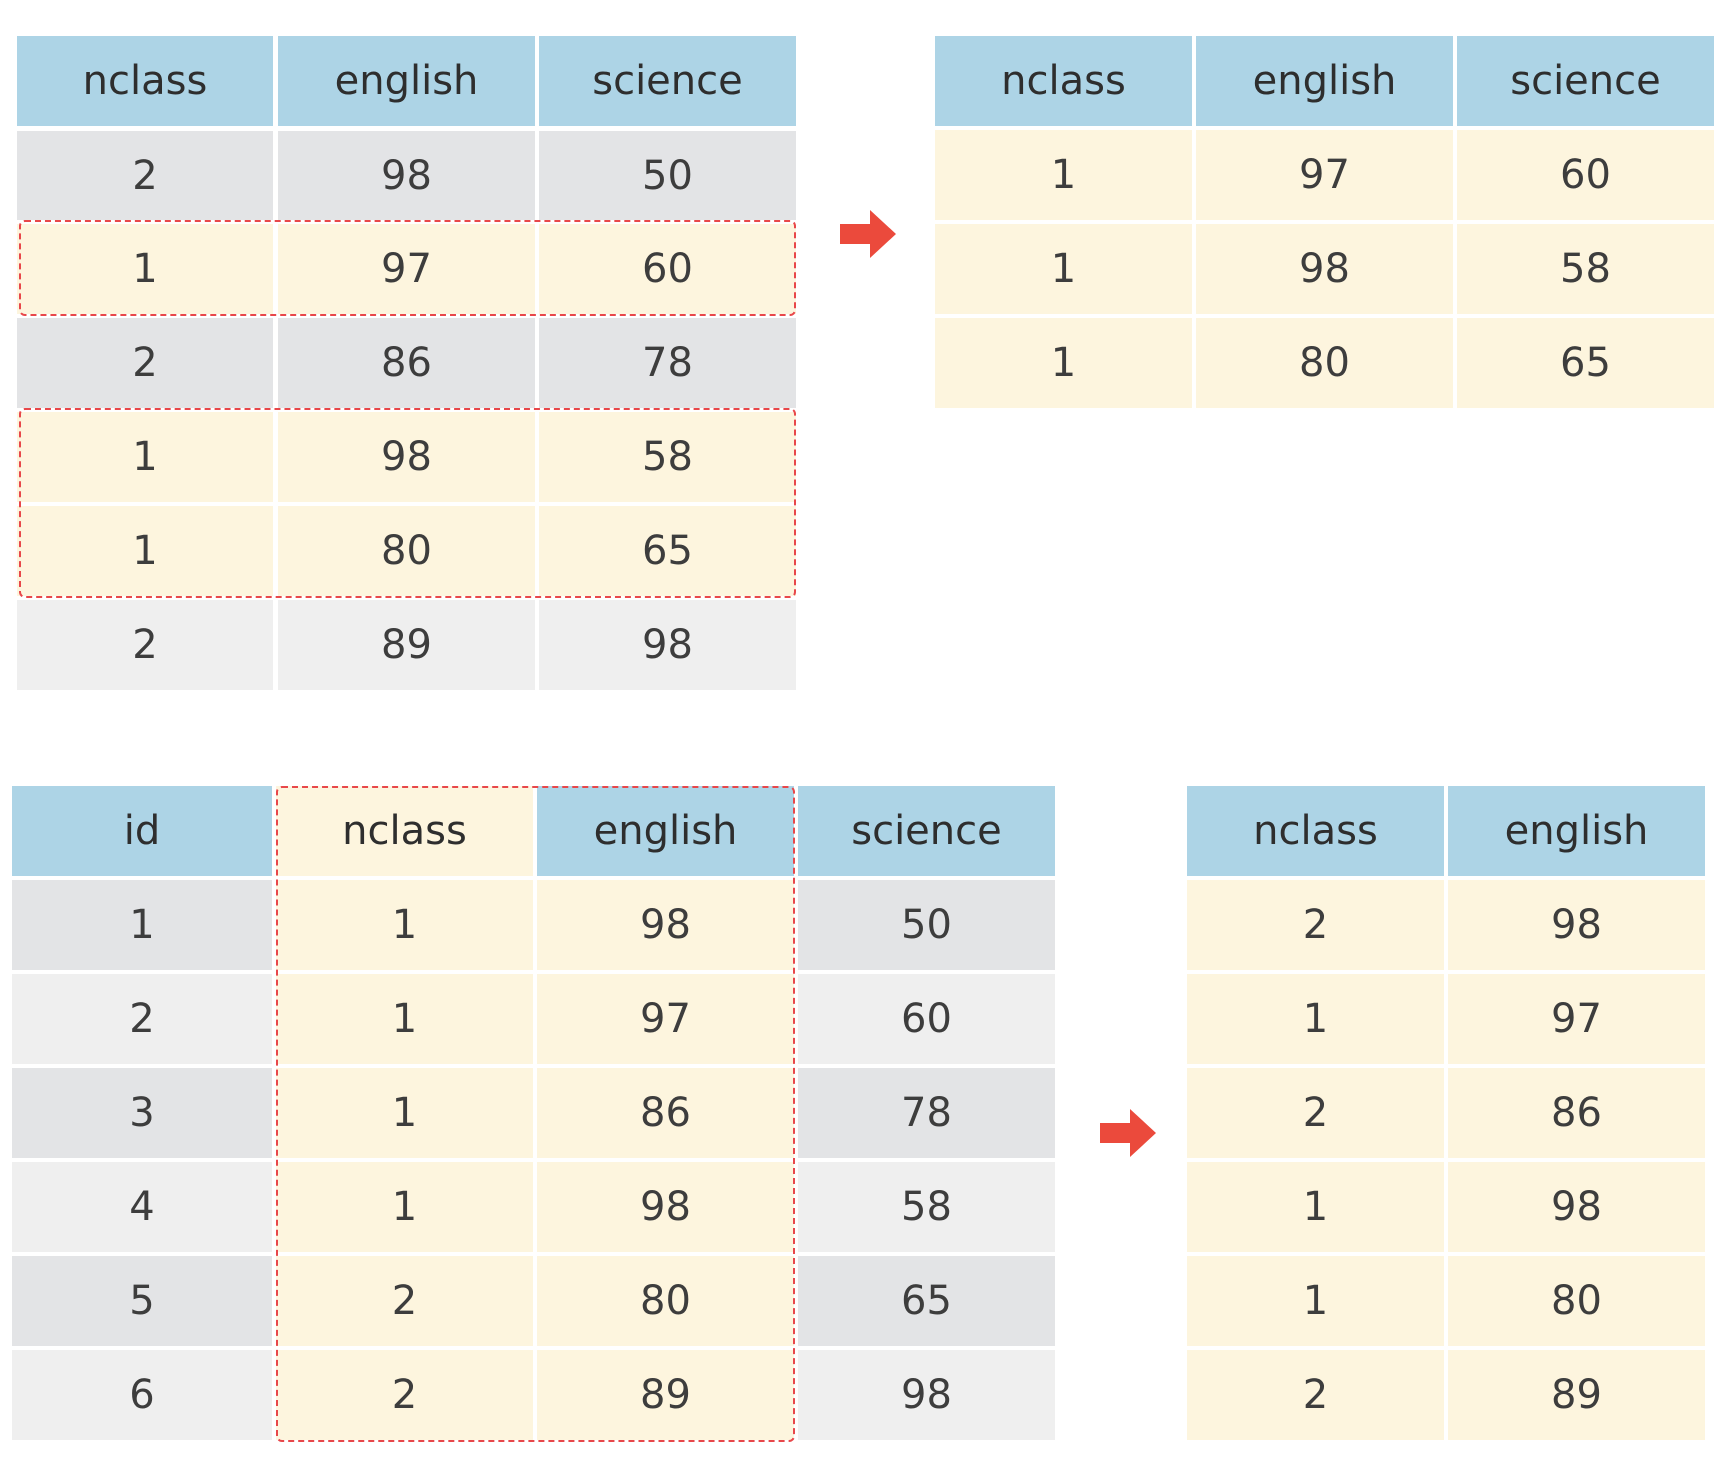 This screenshot has height=1458, width=1736. I want to click on table3-cell: 86, so click(665, 1113).